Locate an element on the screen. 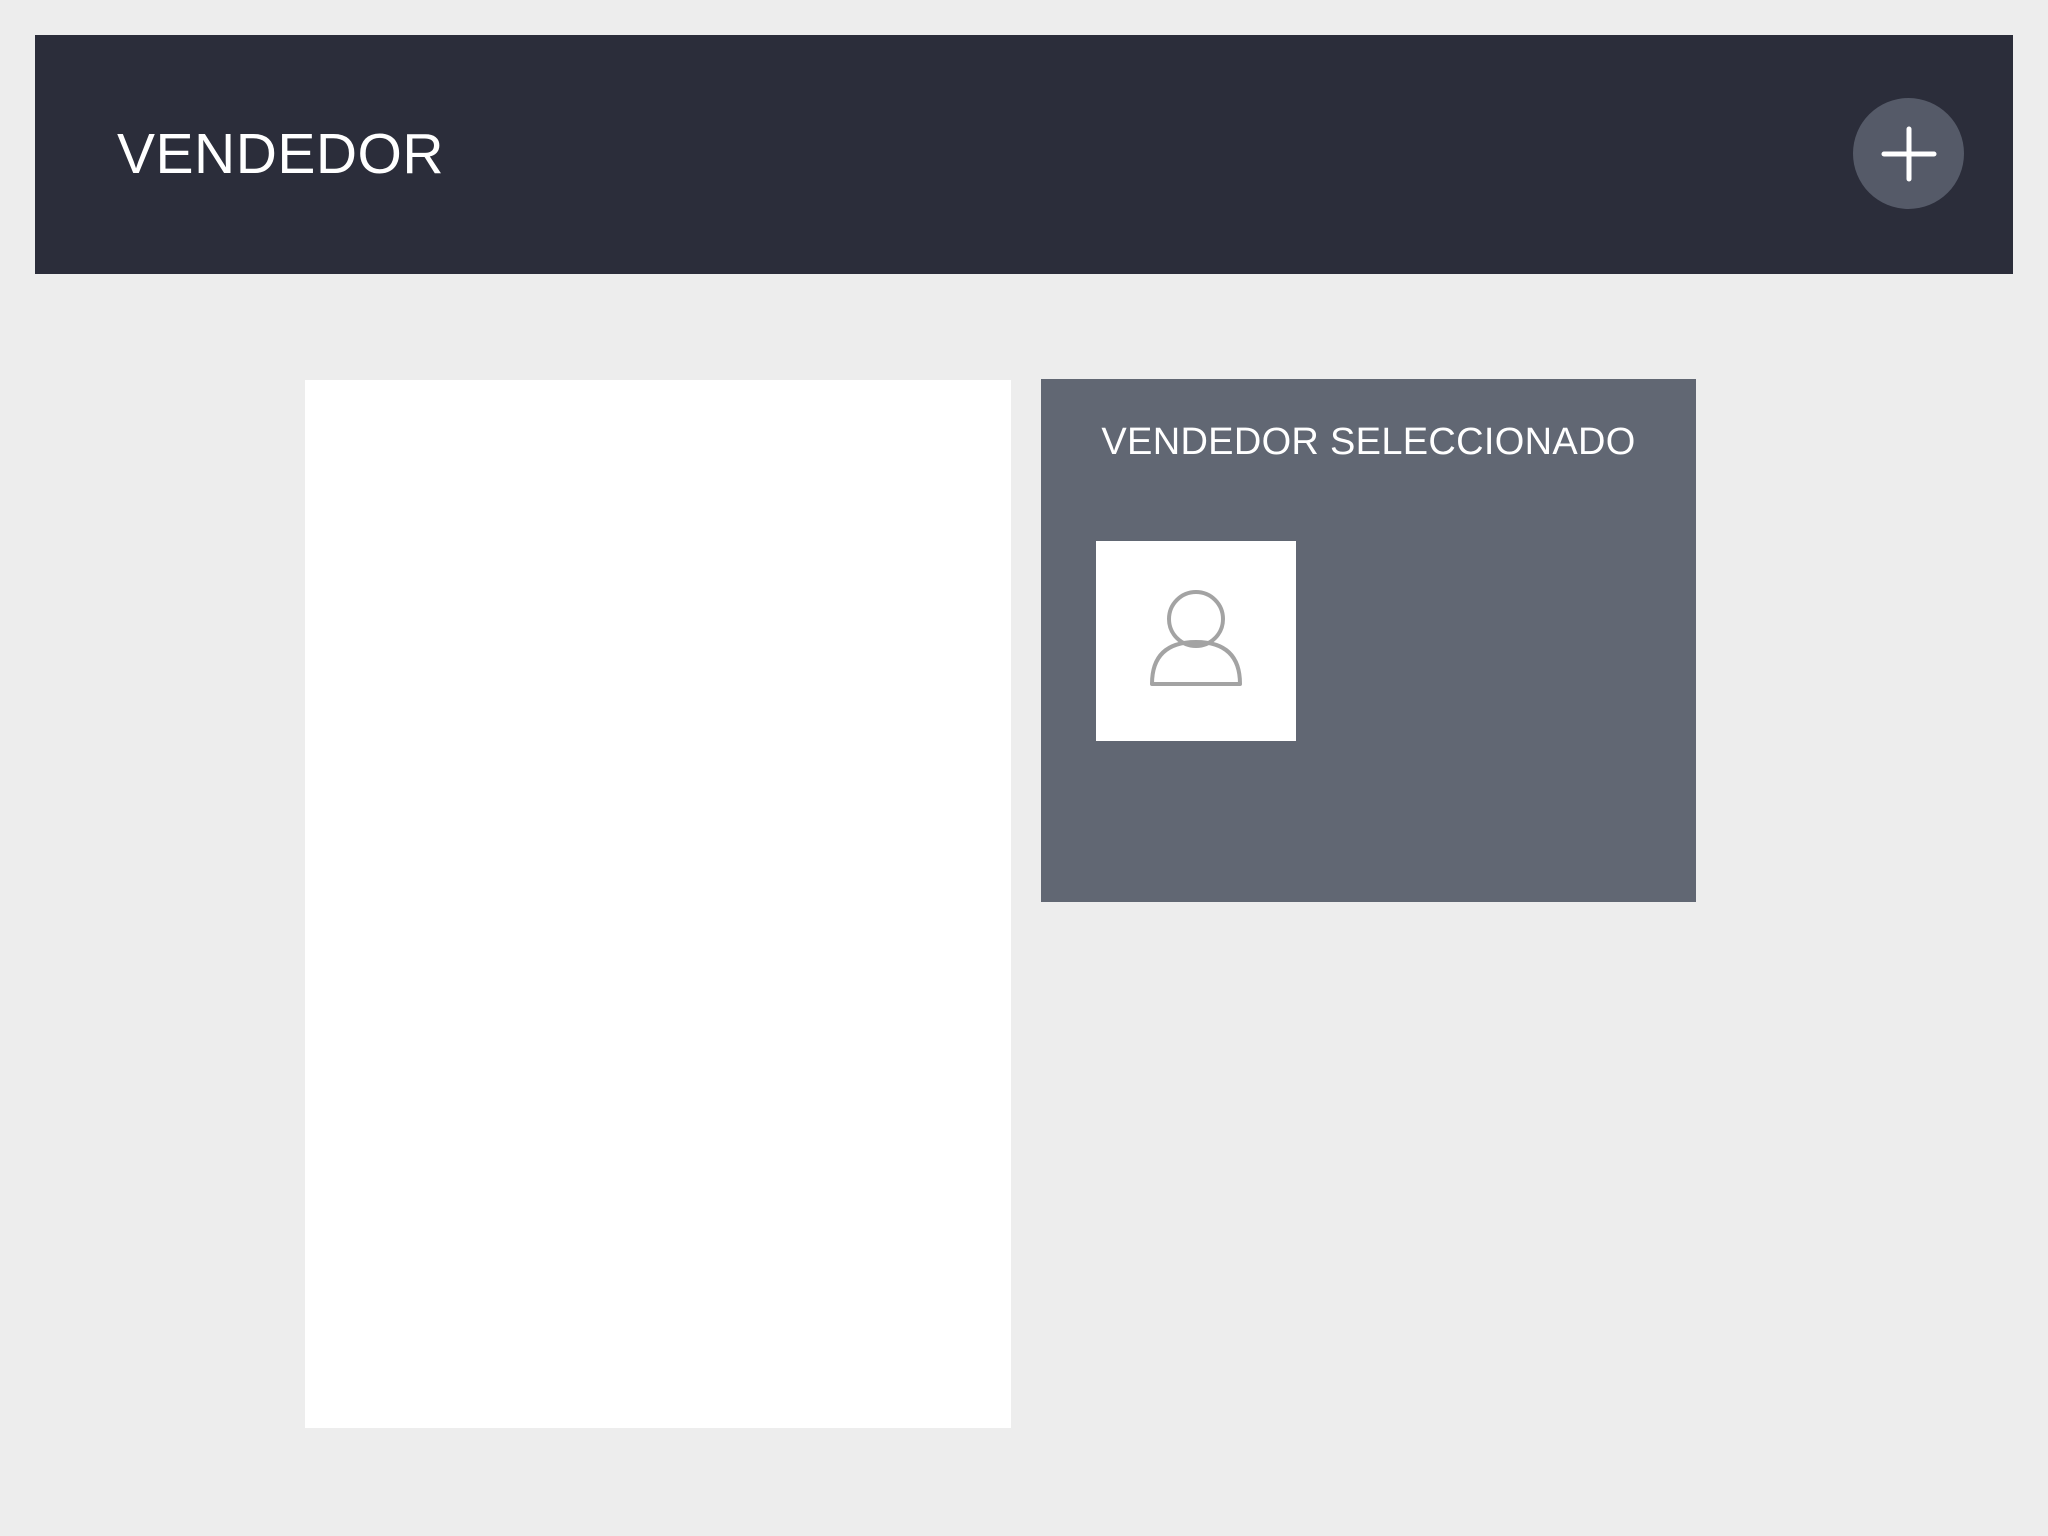 Image resolution: width=2048 pixels, height=1536 pixels. plus-icon is located at coordinates (1908, 153).